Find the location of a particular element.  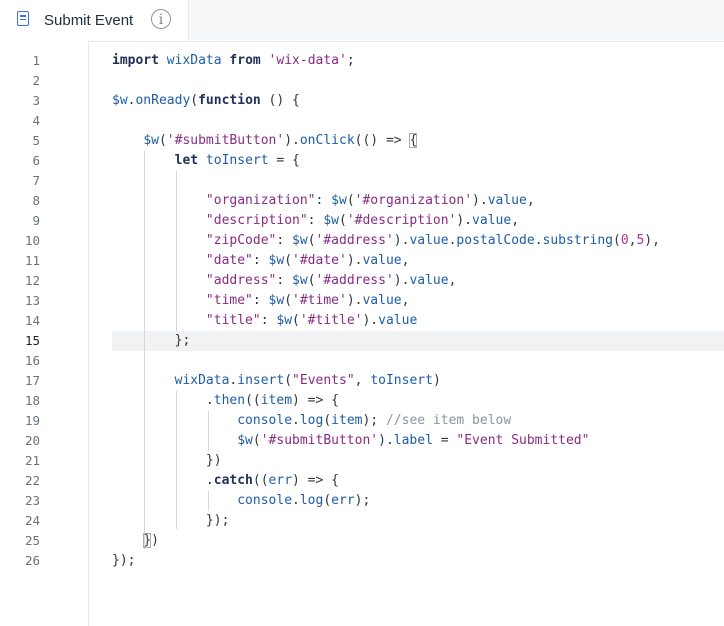

code-token: import is located at coordinates (135, 60).